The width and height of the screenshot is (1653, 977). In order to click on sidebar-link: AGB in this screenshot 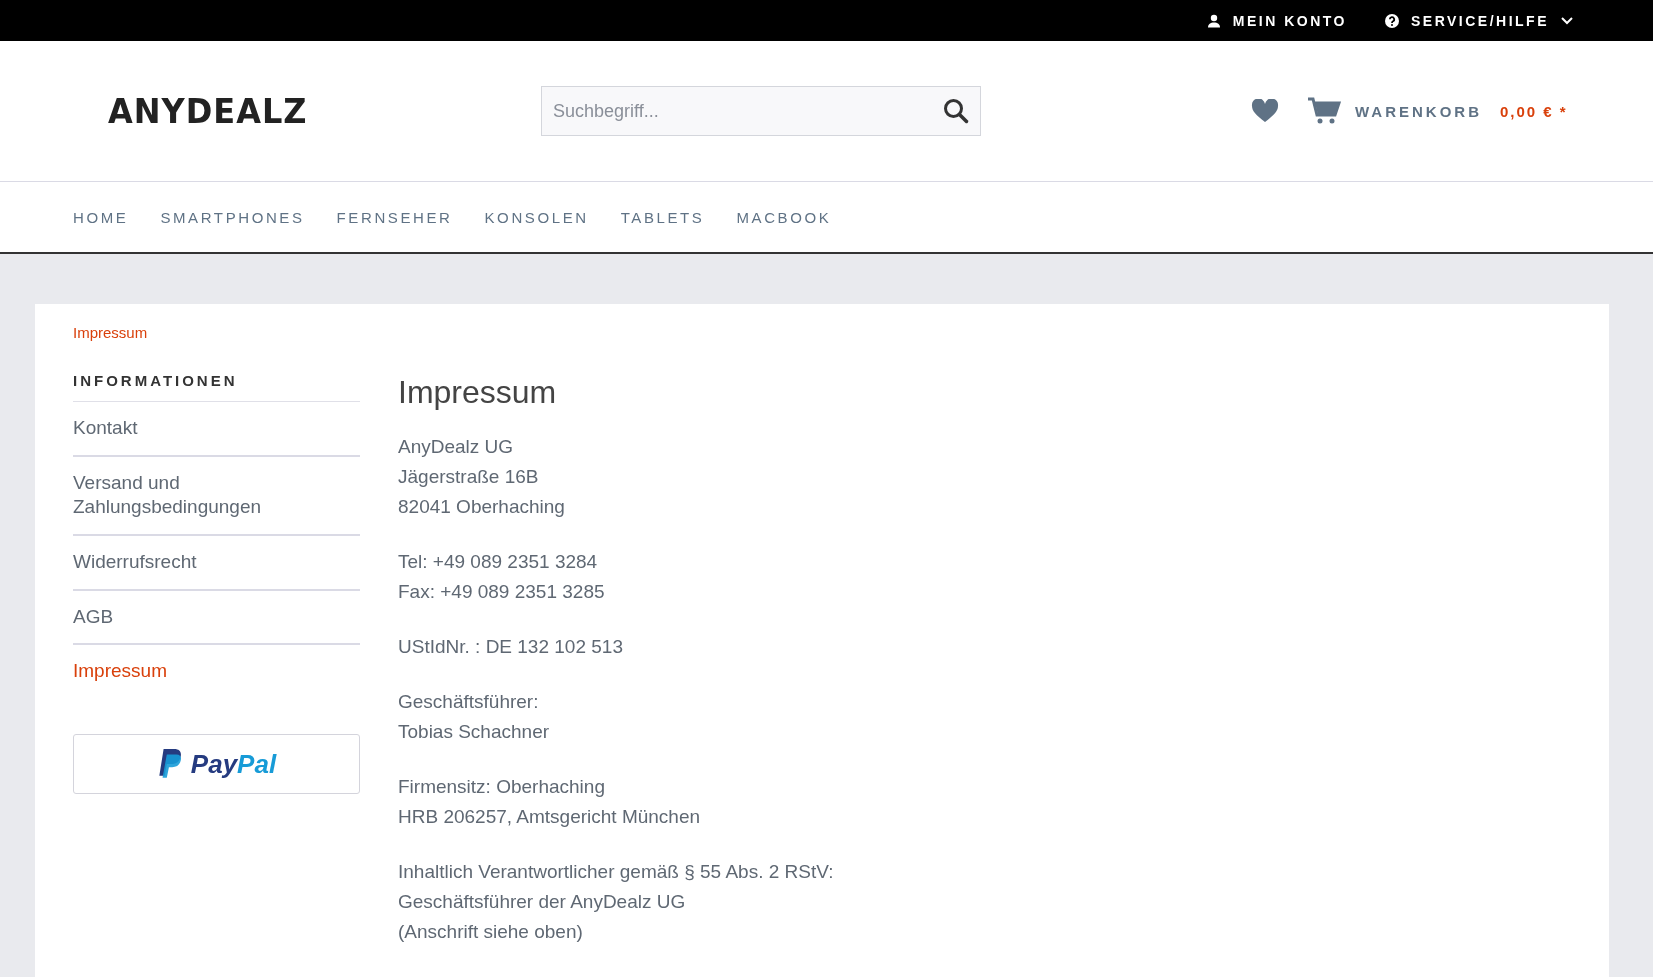, I will do `click(216, 618)`.